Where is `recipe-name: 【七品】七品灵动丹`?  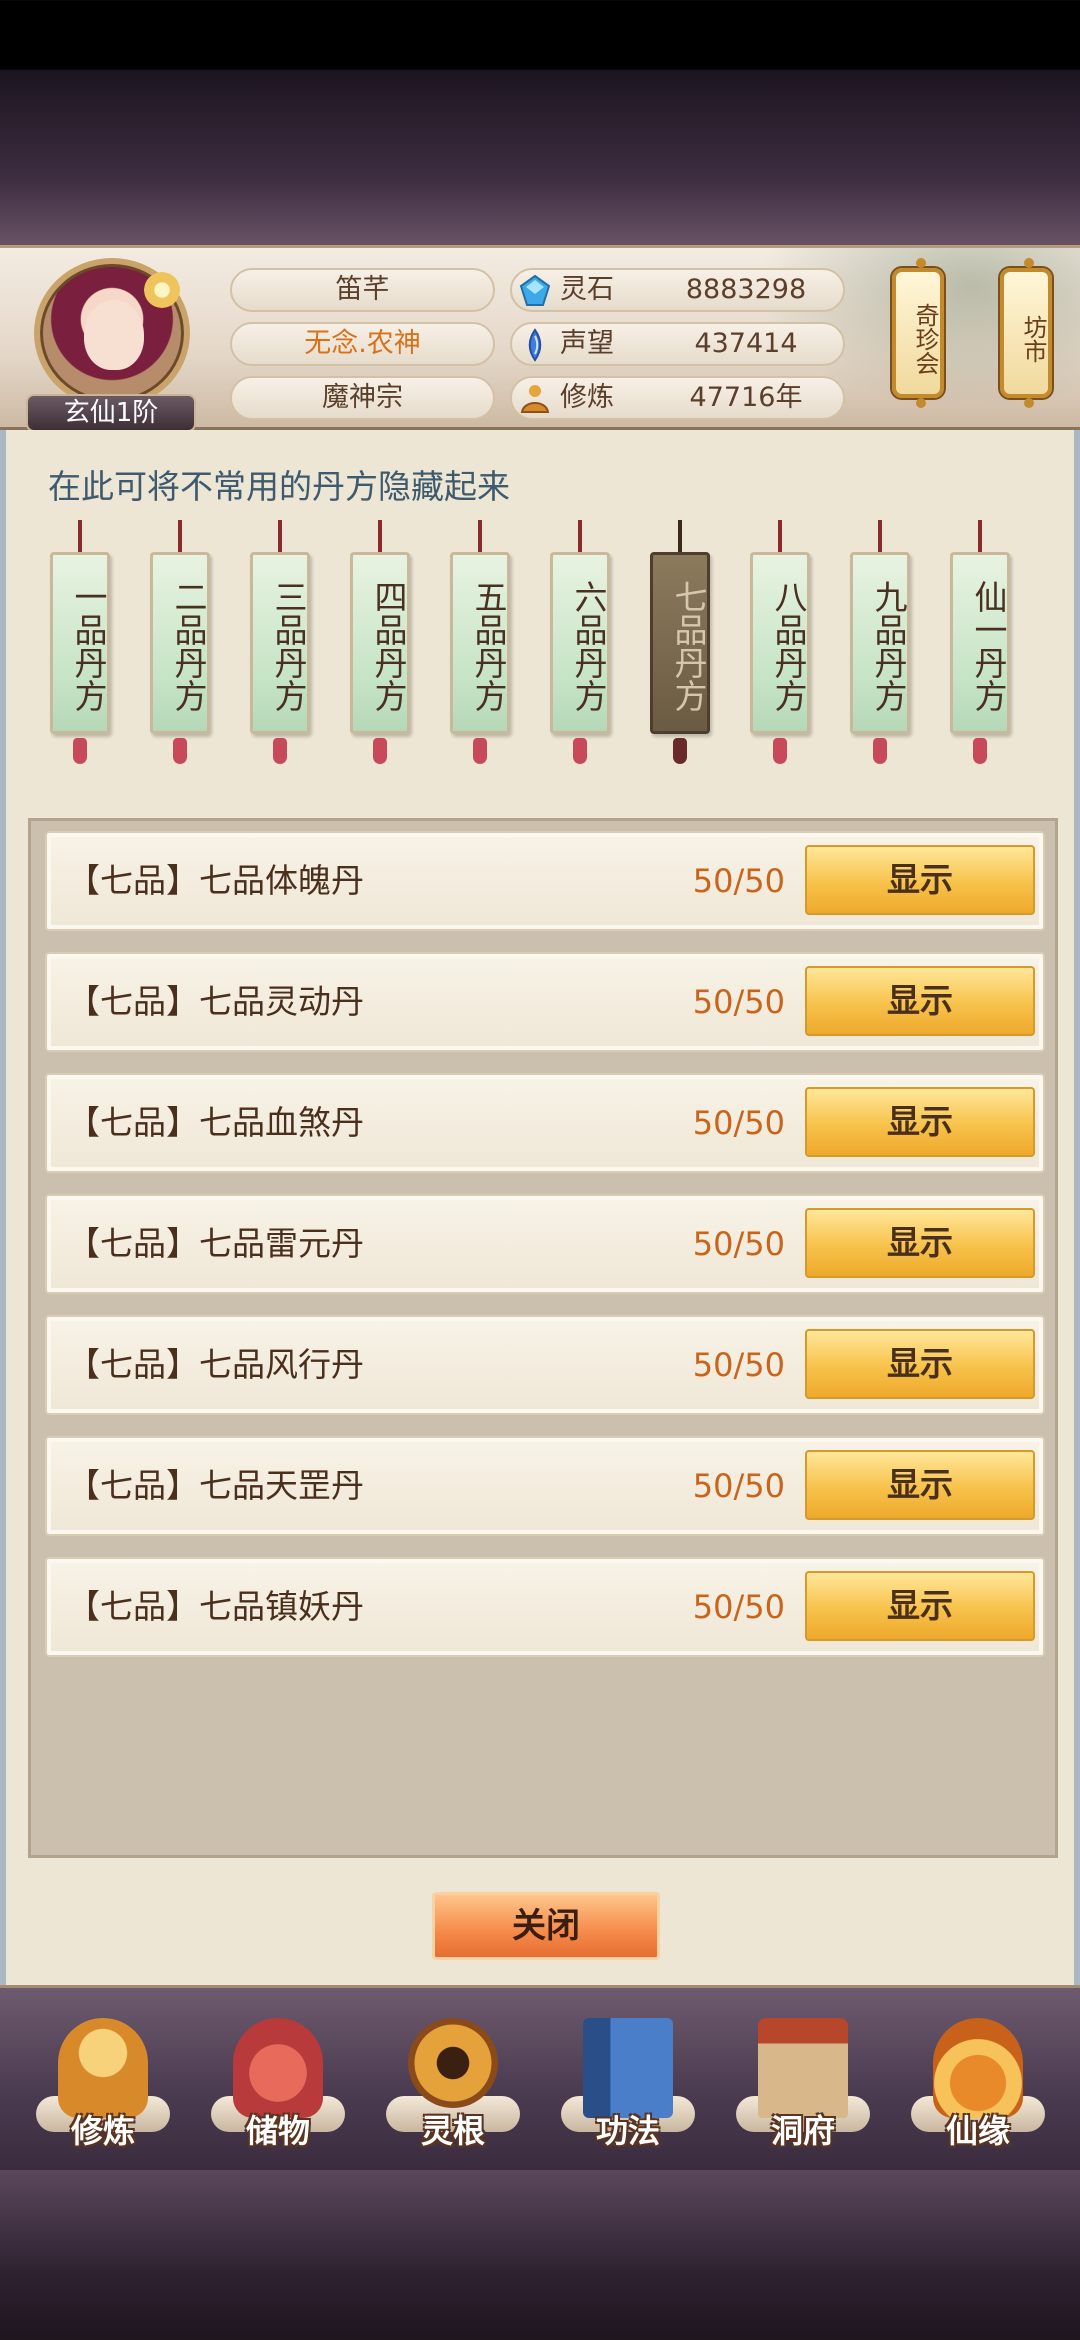
recipe-name: 【七品】七品灵动丹 is located at coordinates (215, 1001).